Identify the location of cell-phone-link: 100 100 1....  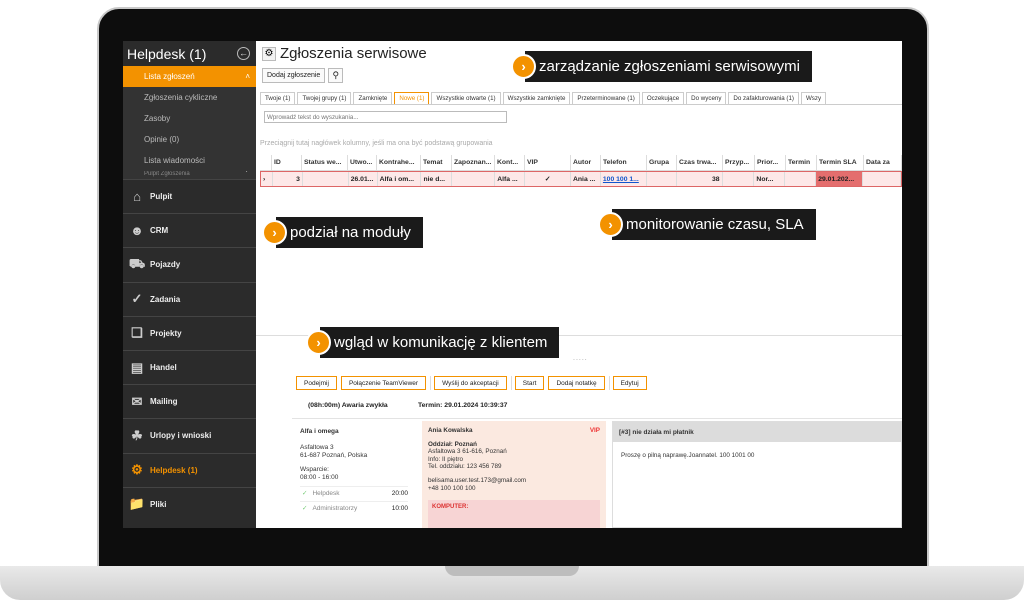
(624, 179).